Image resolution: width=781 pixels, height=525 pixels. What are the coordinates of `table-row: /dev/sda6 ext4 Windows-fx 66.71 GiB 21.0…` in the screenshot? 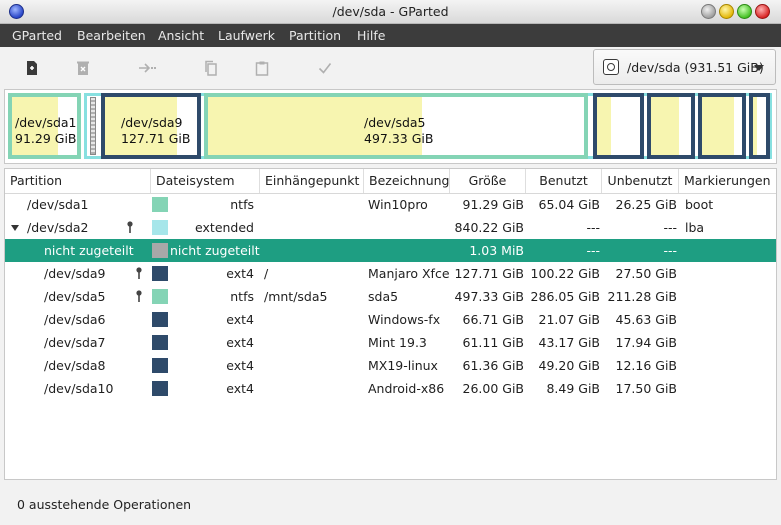 It's located at (390, 319).